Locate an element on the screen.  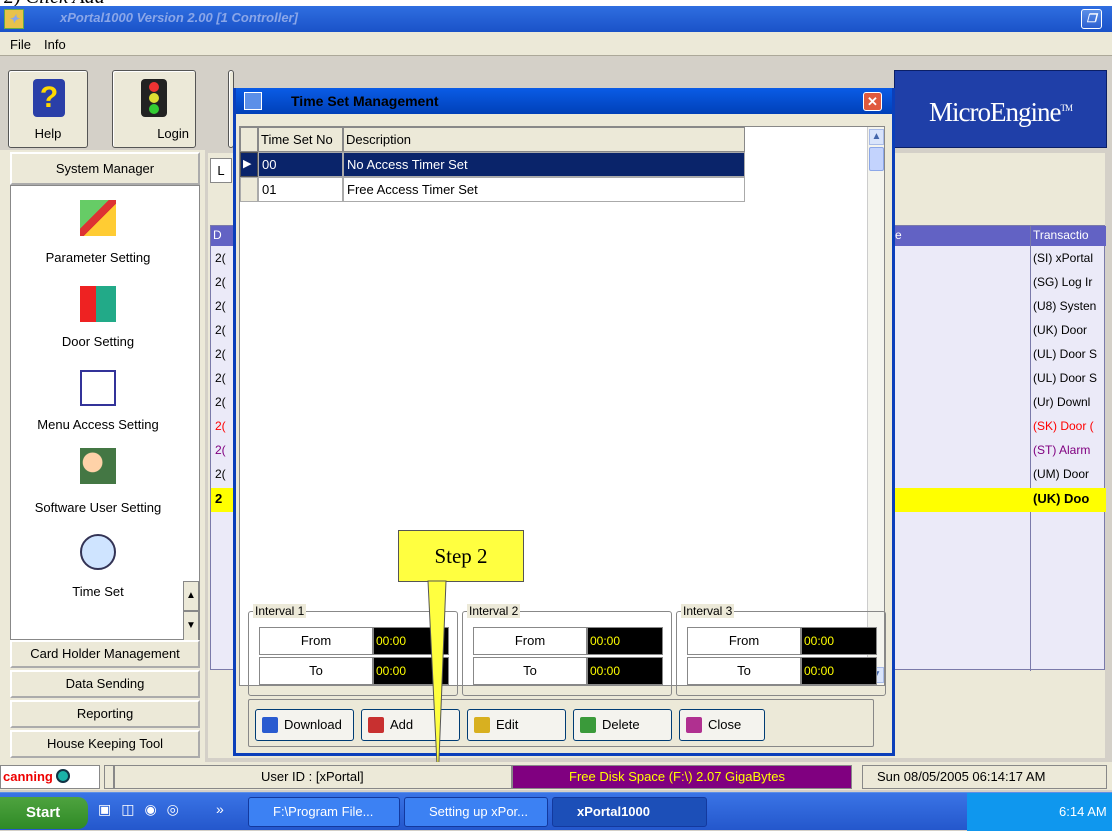
interval-2-to-field: 00:00 is located at coordinates (625, 671).